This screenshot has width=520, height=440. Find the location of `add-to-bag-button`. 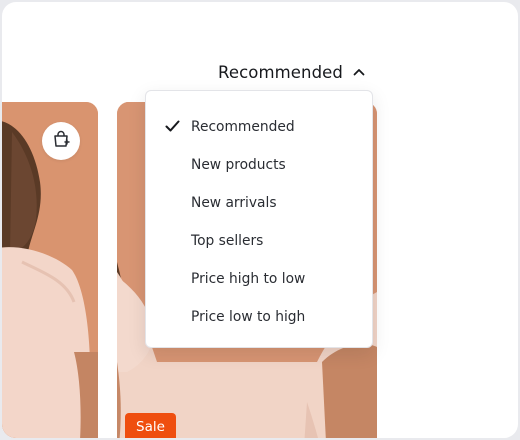

add-to-bag-button is located at coordinates (61, 141).